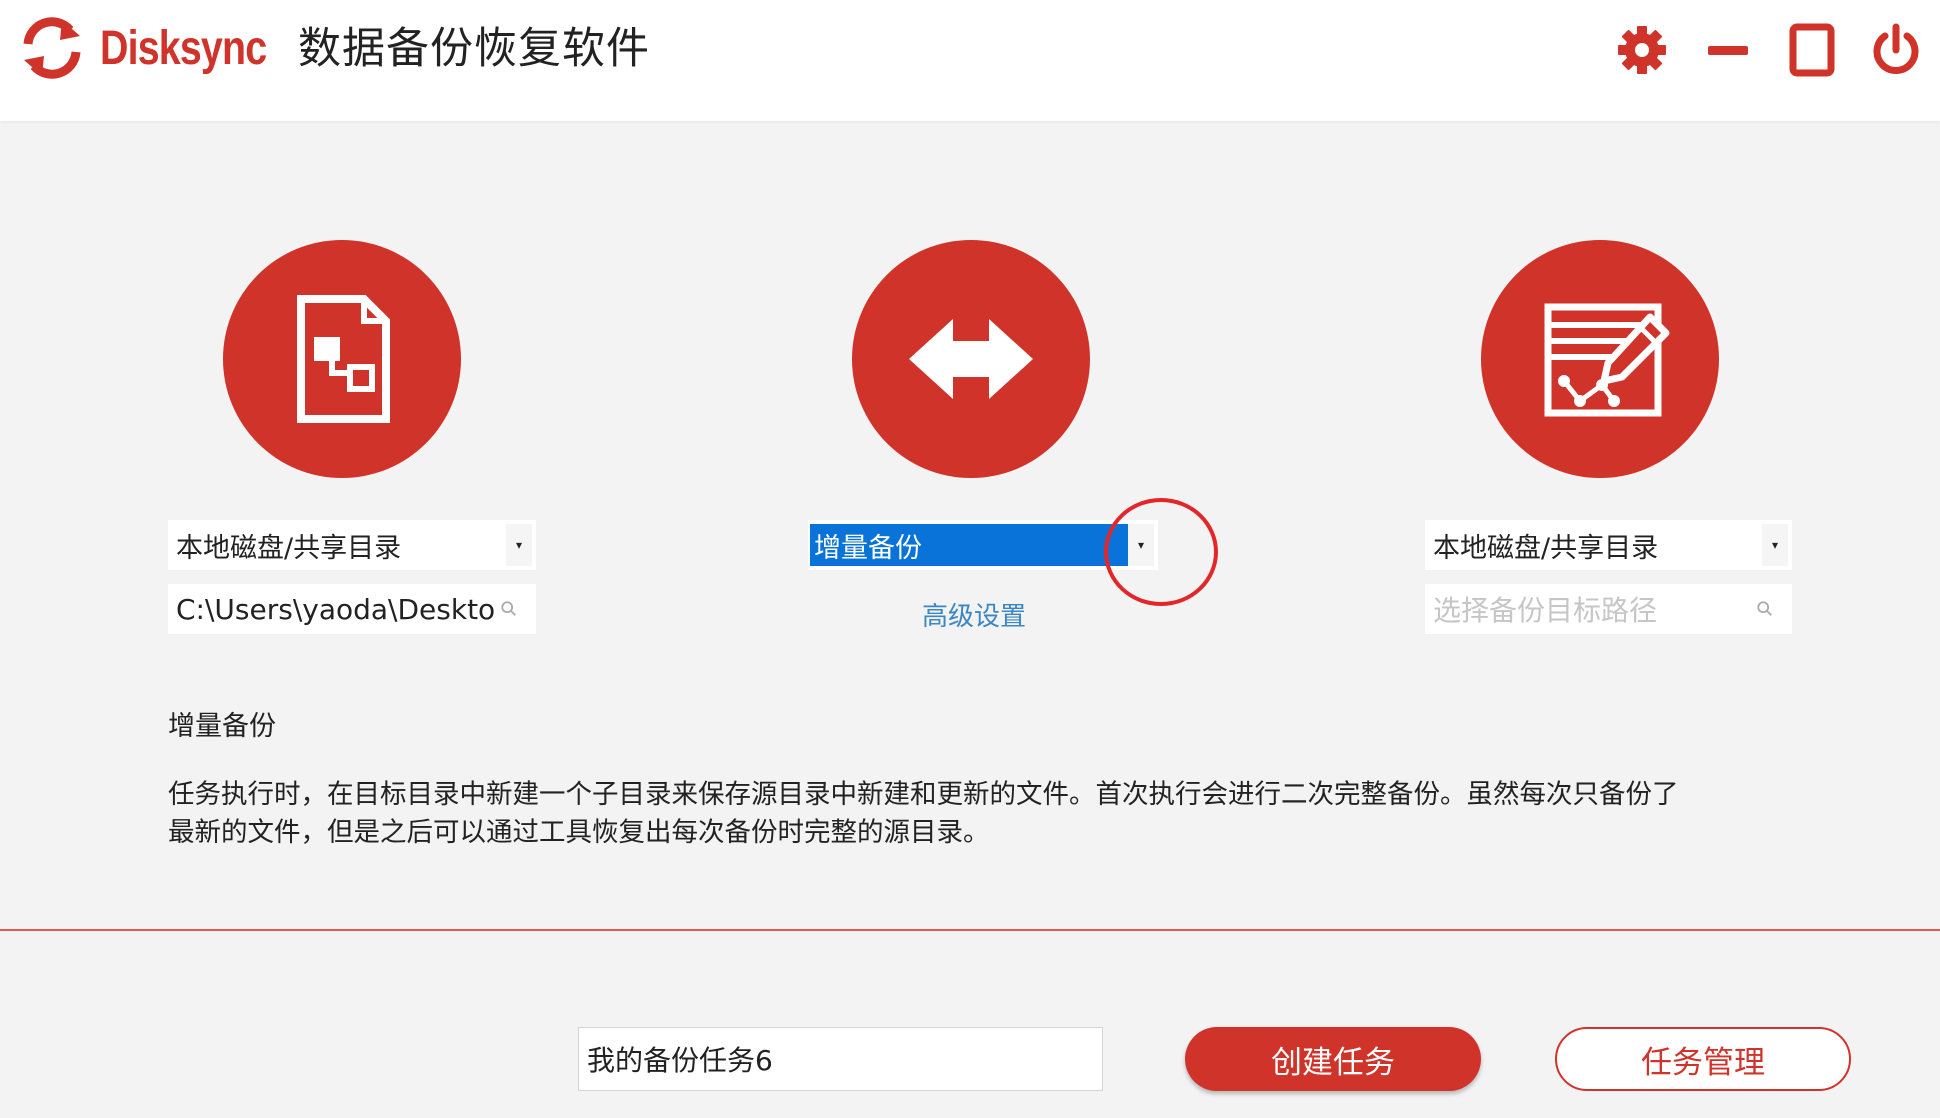 The height and width of the screenshot is (1118, 1940). I want to click on source-path-value: C:\Users\yaoda\Desktop, so click(335, 609).